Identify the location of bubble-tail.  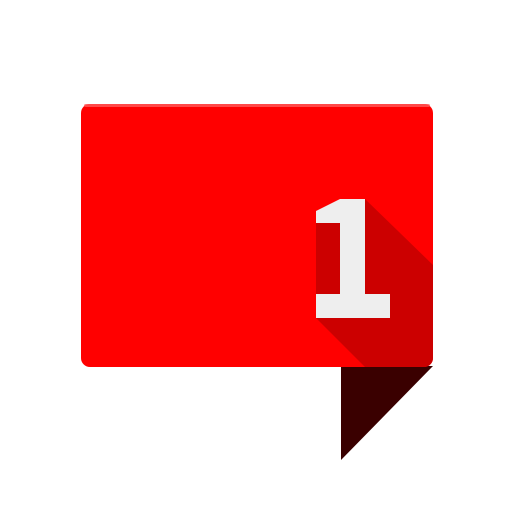
(387, 413).